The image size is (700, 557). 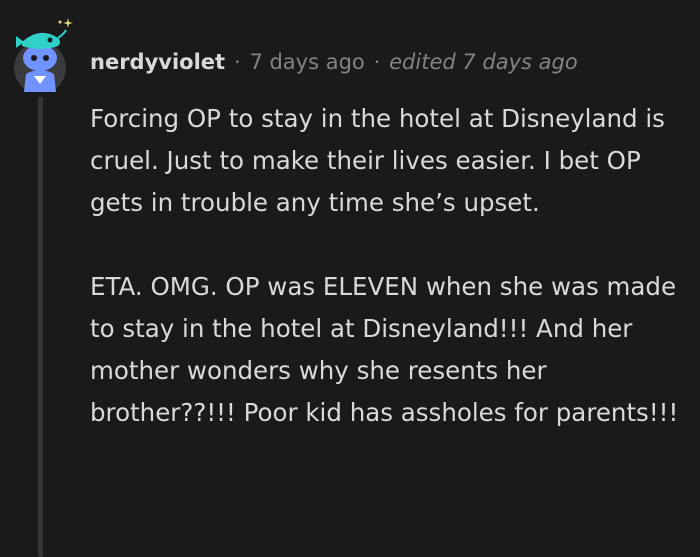 What do you see at coordinates (43, 56) in the screenshot?
I see `snoo-avatar-icon` at bounding box center [43, 56].